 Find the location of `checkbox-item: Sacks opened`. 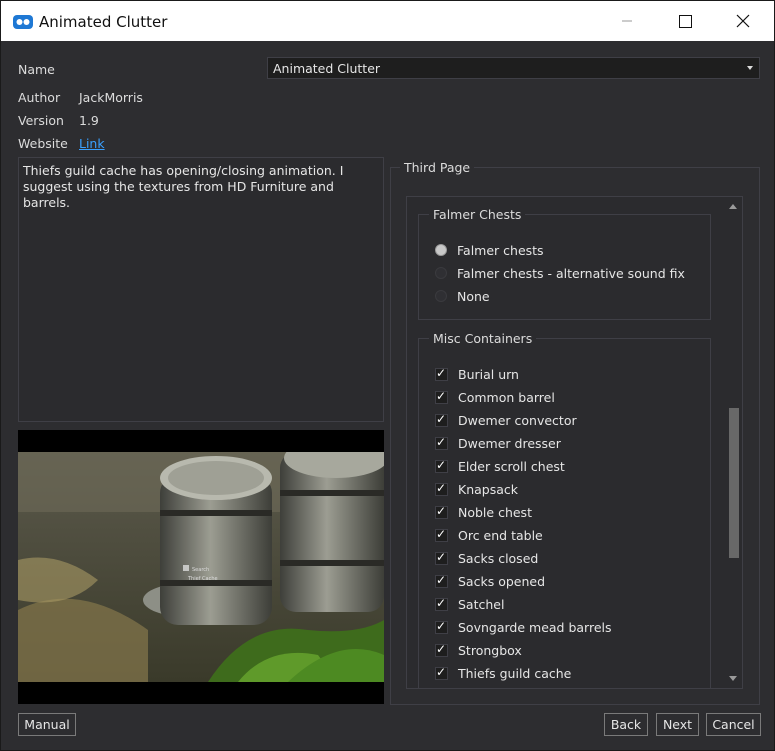

checkbox-item: Sacks opened is located at coordinates (490, 581).